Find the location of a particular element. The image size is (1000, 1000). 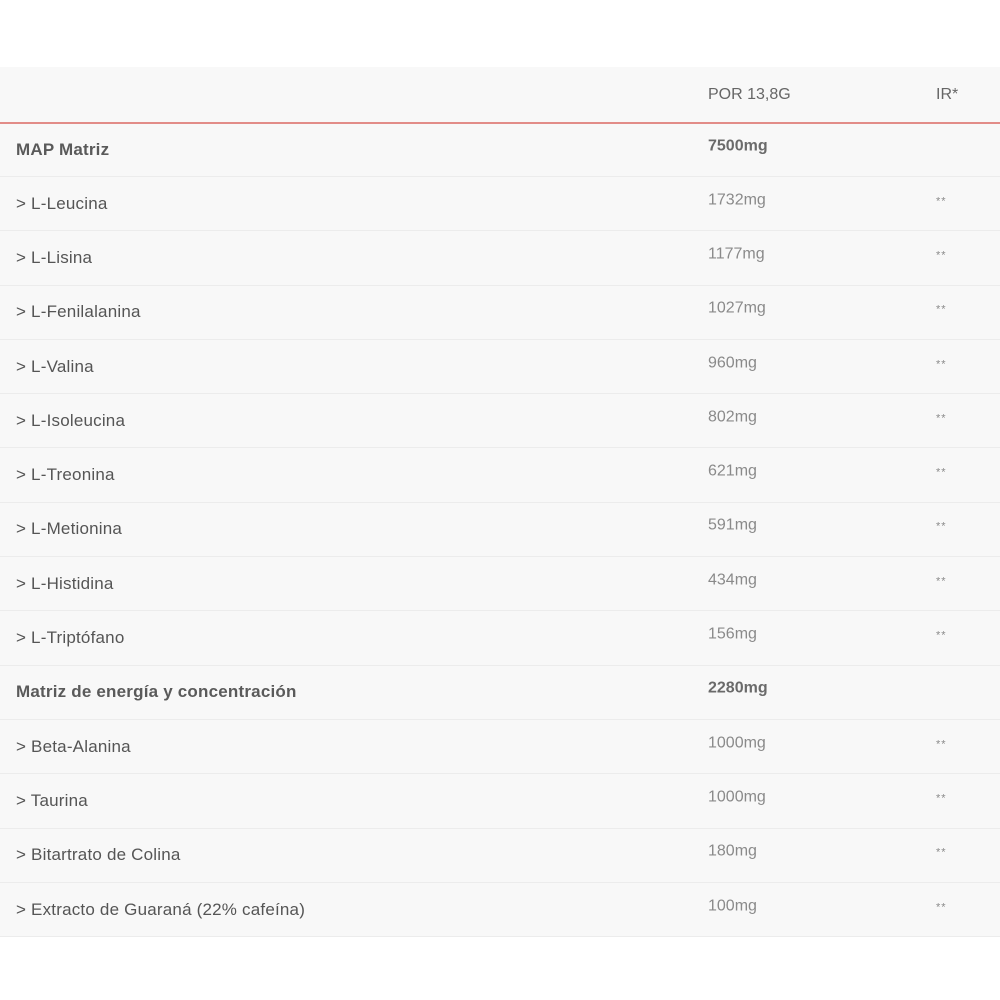

ingredient-name: > L-Valina is located at coordinates (55, 366).